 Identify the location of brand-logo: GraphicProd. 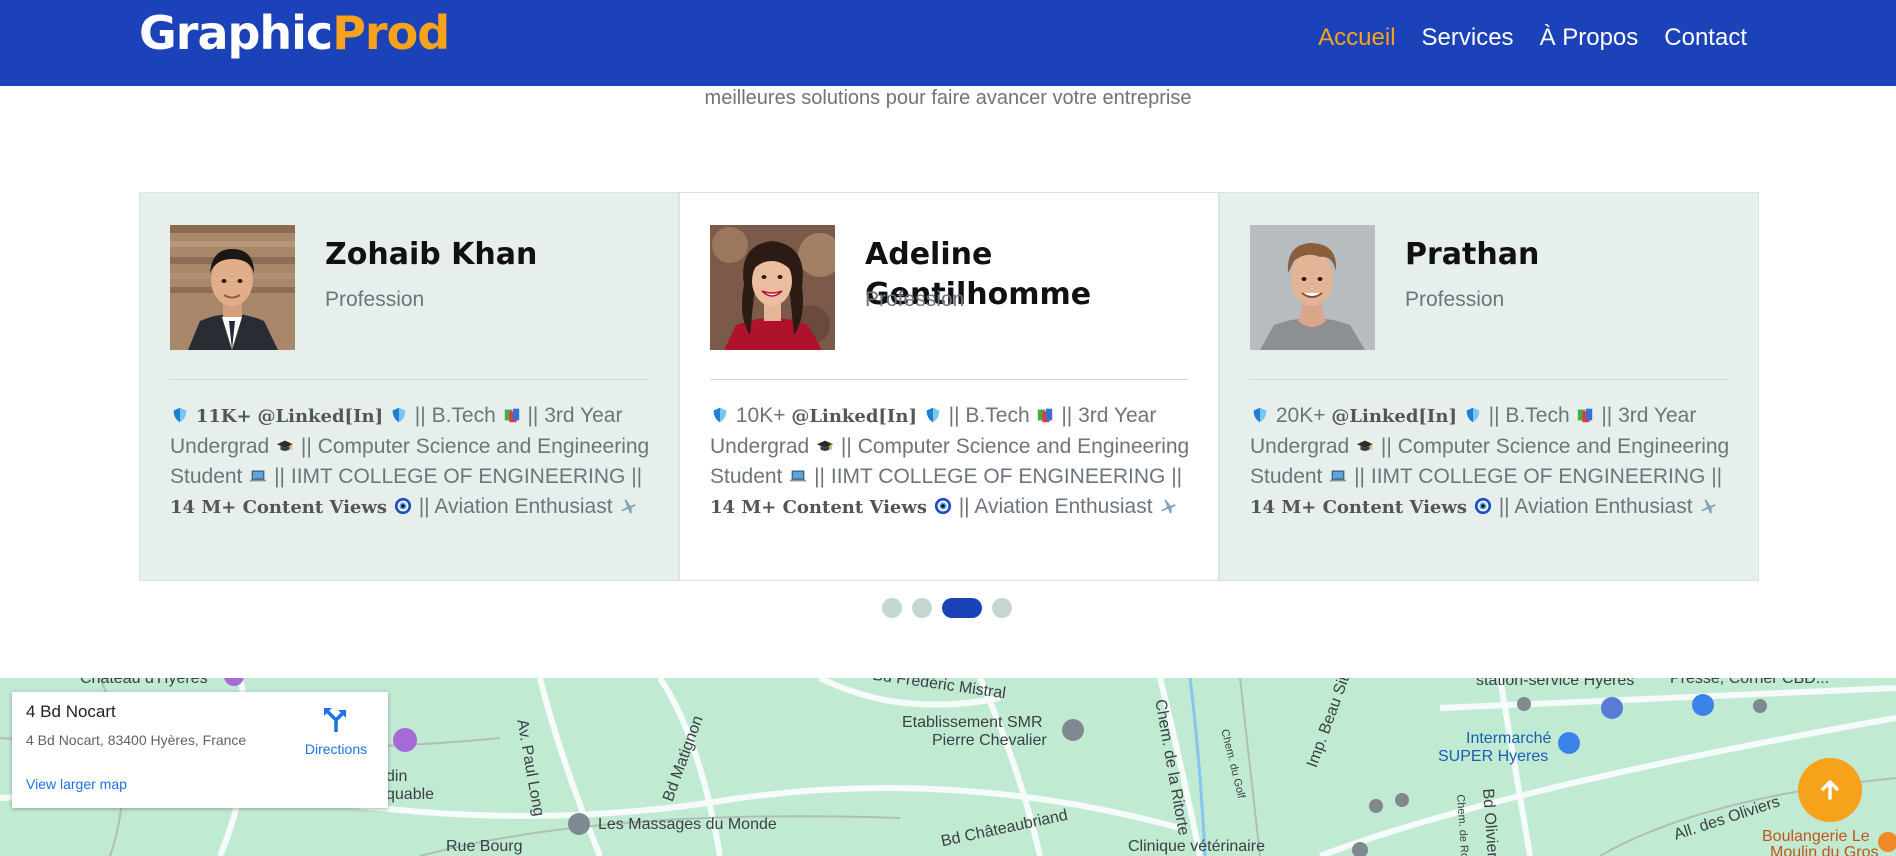
(294, 33).